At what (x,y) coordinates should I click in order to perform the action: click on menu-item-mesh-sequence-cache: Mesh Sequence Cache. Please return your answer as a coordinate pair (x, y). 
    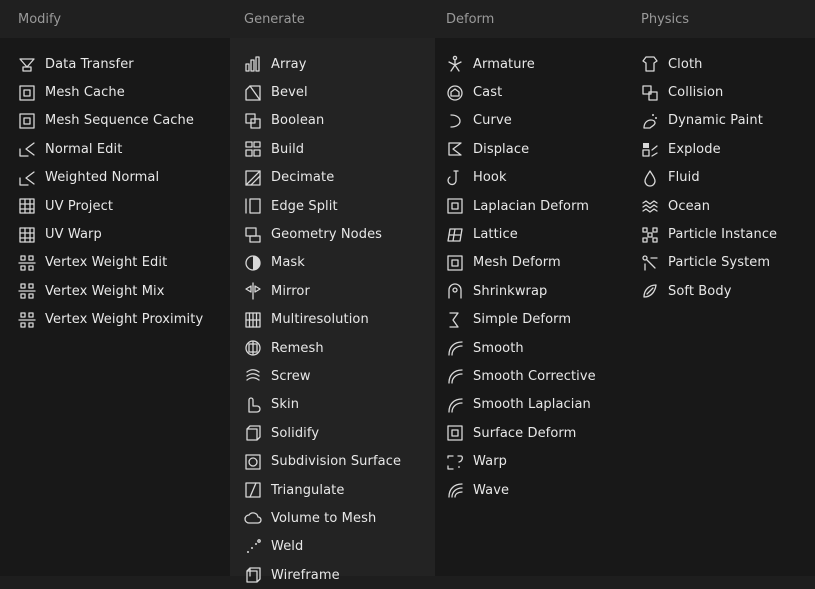
    Looking at the image, I should click on (110, 121).